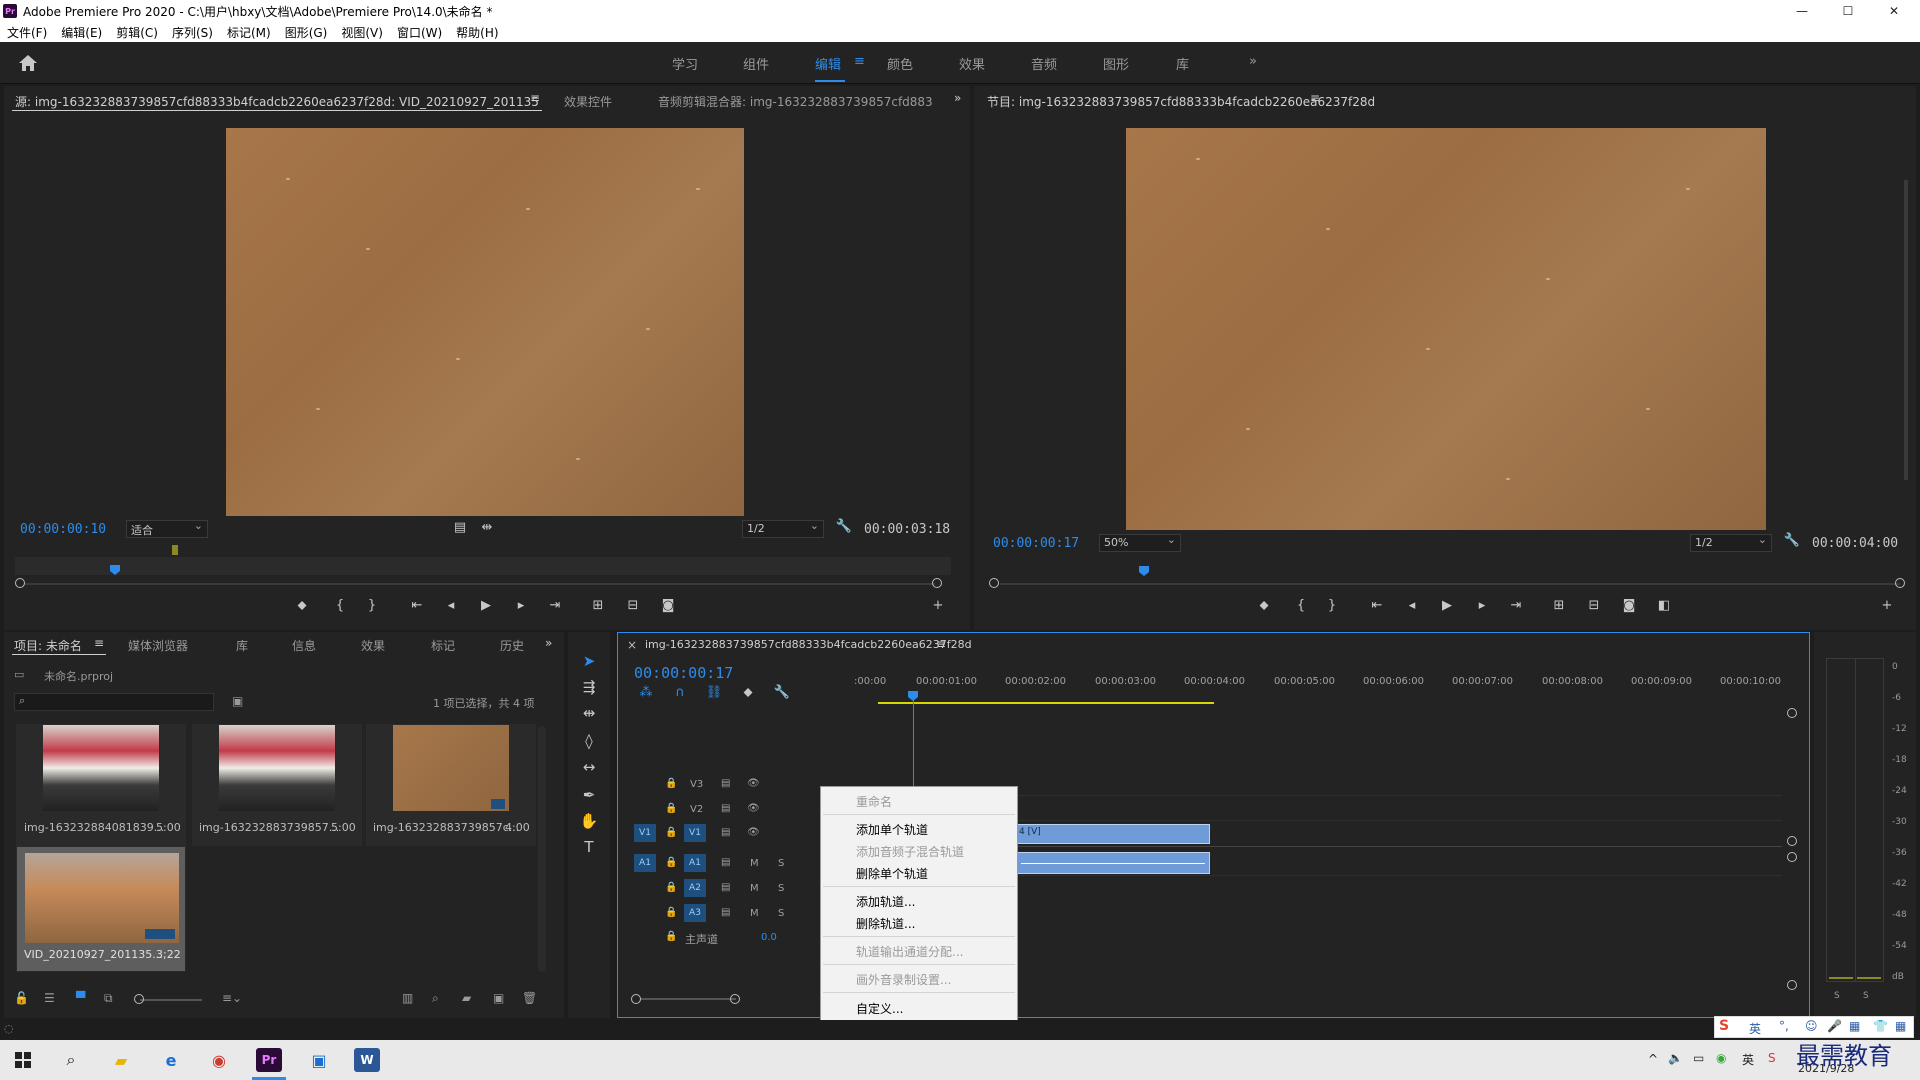 This screenshot has height=1080, width=1920. What do you see at coordinates (683, 673) in the screenshot?
I see `timeline-timecode: 00:00:00:17` at bounding box center [683, 673].